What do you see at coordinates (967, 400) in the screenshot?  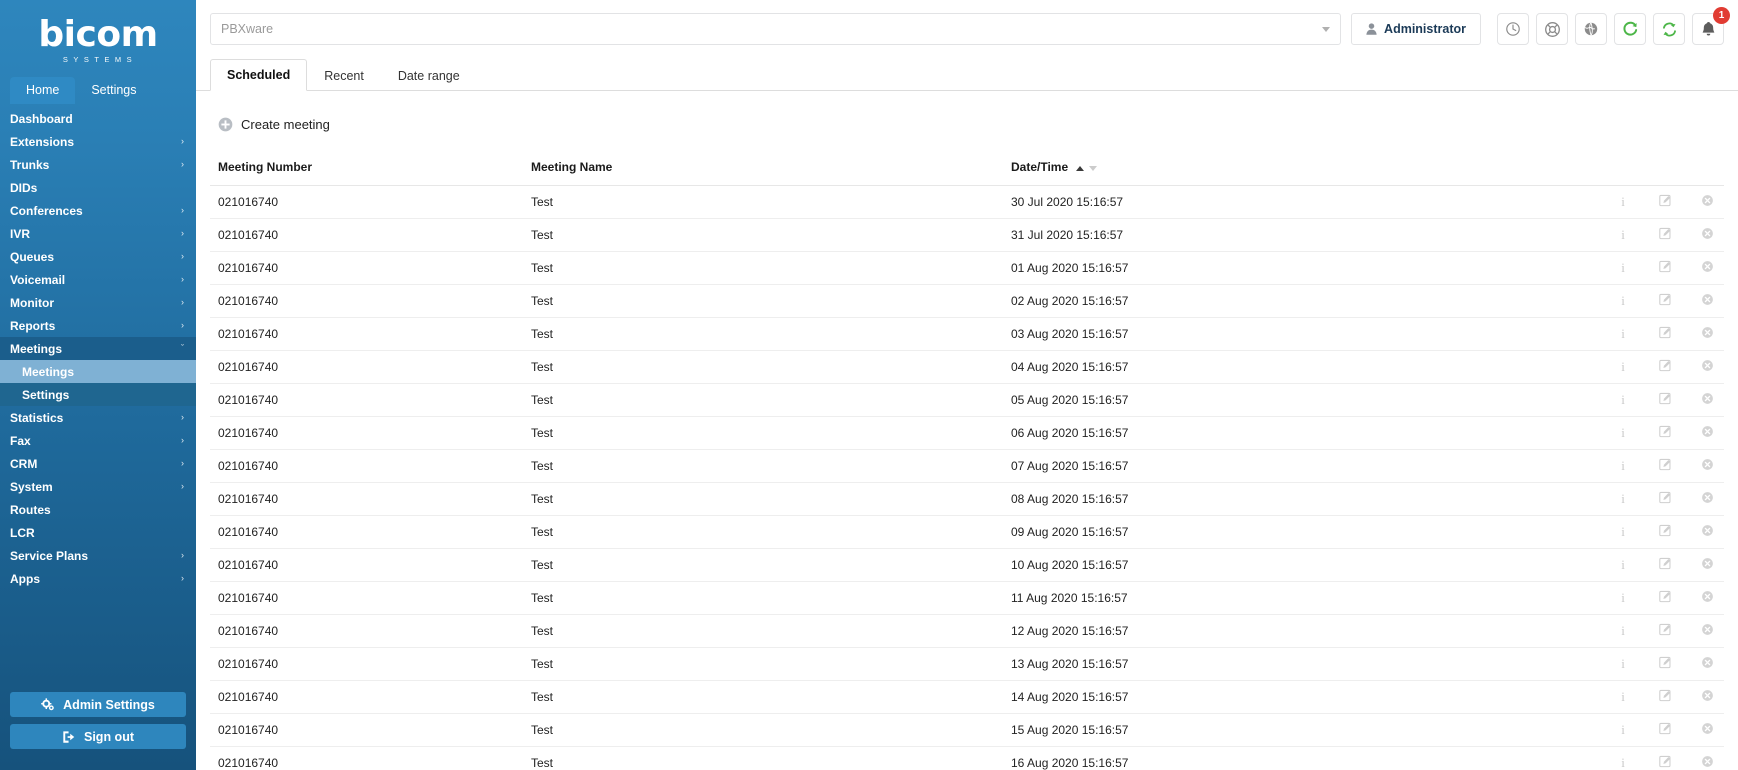 I see `table-row: 021016740 Test 05 Aug 2020 15:16:57 i` at bounding box center [967, 400].